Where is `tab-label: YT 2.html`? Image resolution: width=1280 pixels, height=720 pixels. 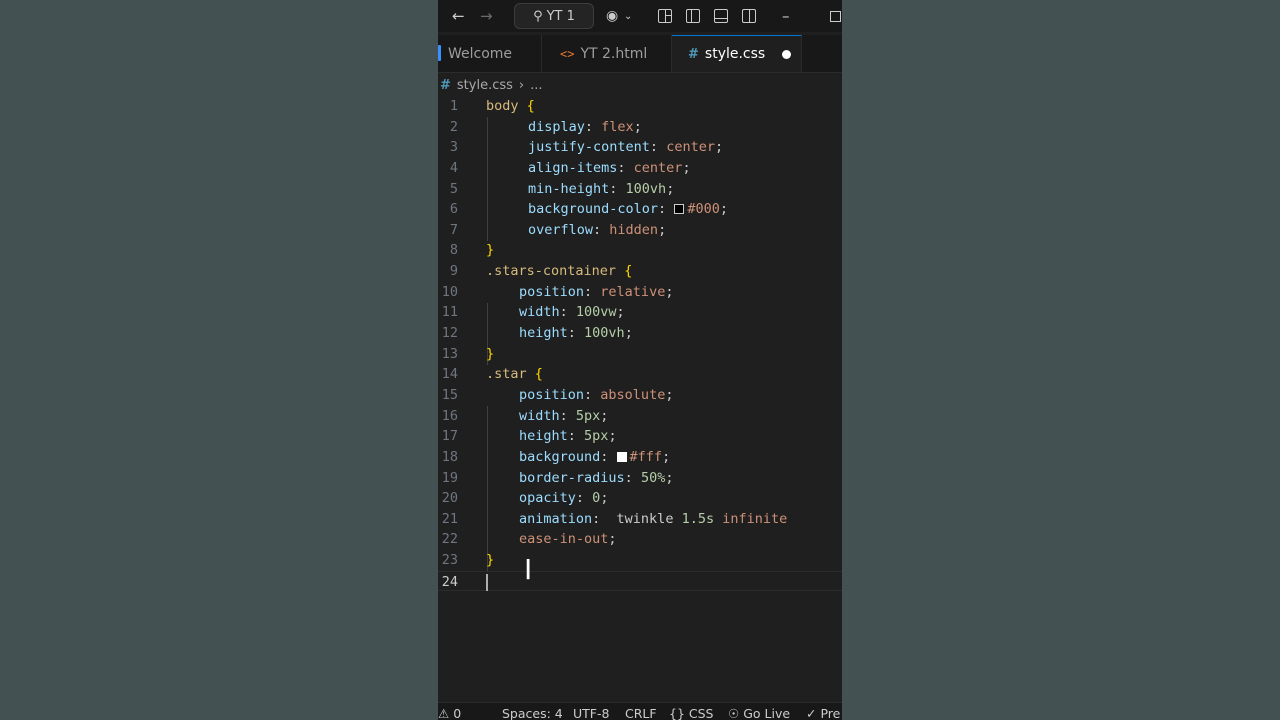
tab-label: YT 2.html is located at coordinates (614, 53).